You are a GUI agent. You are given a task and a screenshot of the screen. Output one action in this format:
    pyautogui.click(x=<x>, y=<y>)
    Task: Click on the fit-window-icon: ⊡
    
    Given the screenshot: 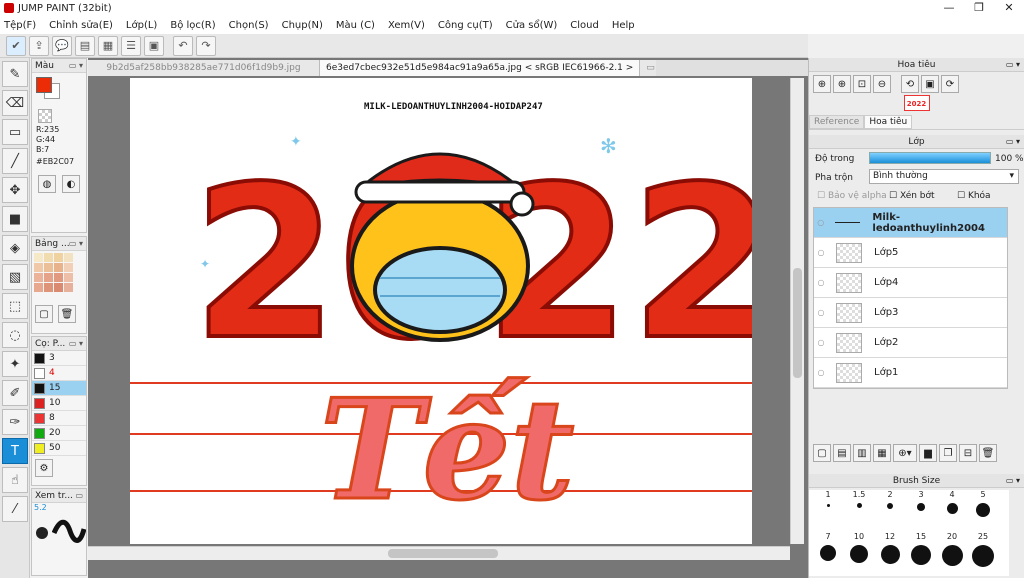 What is the action you would take?
    pyautogui.click(x=862, y=84)
    